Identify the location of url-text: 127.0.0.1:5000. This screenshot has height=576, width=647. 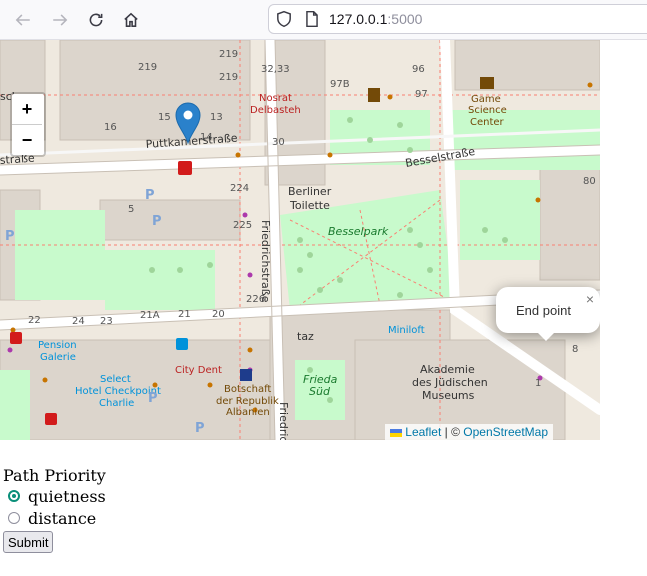
(375, 19).